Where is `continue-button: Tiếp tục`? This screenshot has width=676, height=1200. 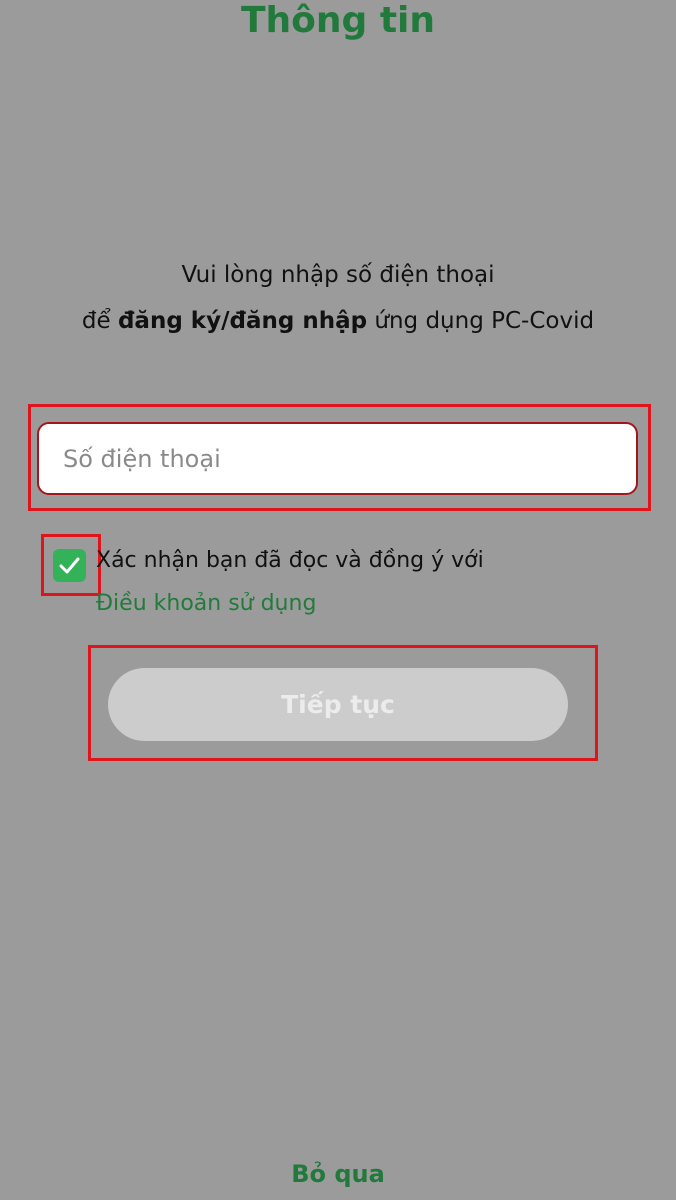 continue-button: Tiếp tục is located at coordinates (338, 704).